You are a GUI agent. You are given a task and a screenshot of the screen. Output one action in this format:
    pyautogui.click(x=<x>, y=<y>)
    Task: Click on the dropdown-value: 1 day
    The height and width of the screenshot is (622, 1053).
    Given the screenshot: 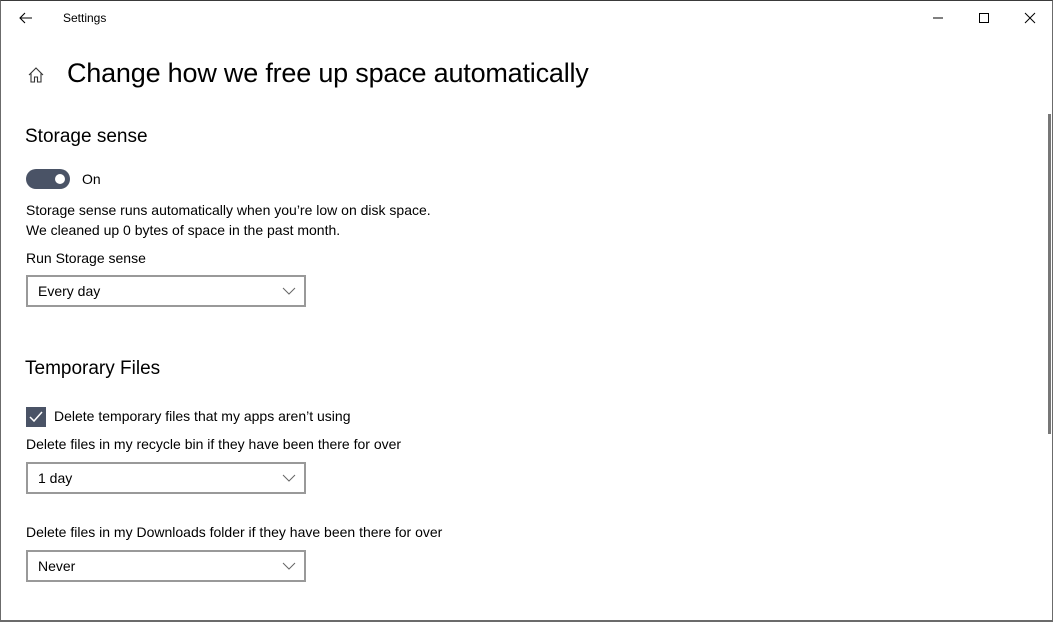 What is the action you would take?
    pyautogui.click(x=55, y=478)
    